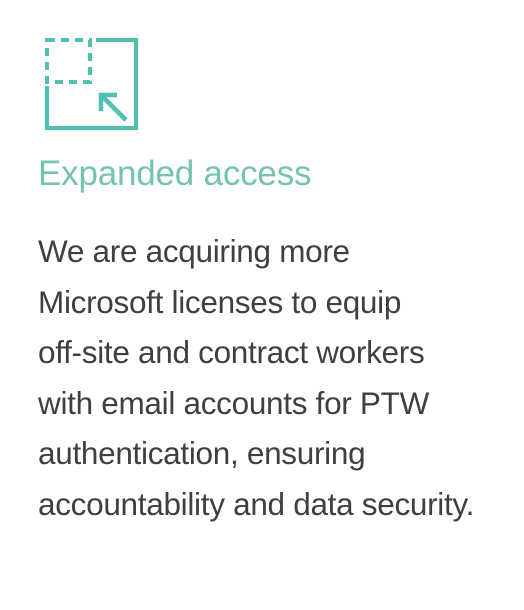  What do you see at coordinates (220, 301) in the screenshot?
I see `description-line: Microsoft licenses to equip` at bounding box center [220, 301].